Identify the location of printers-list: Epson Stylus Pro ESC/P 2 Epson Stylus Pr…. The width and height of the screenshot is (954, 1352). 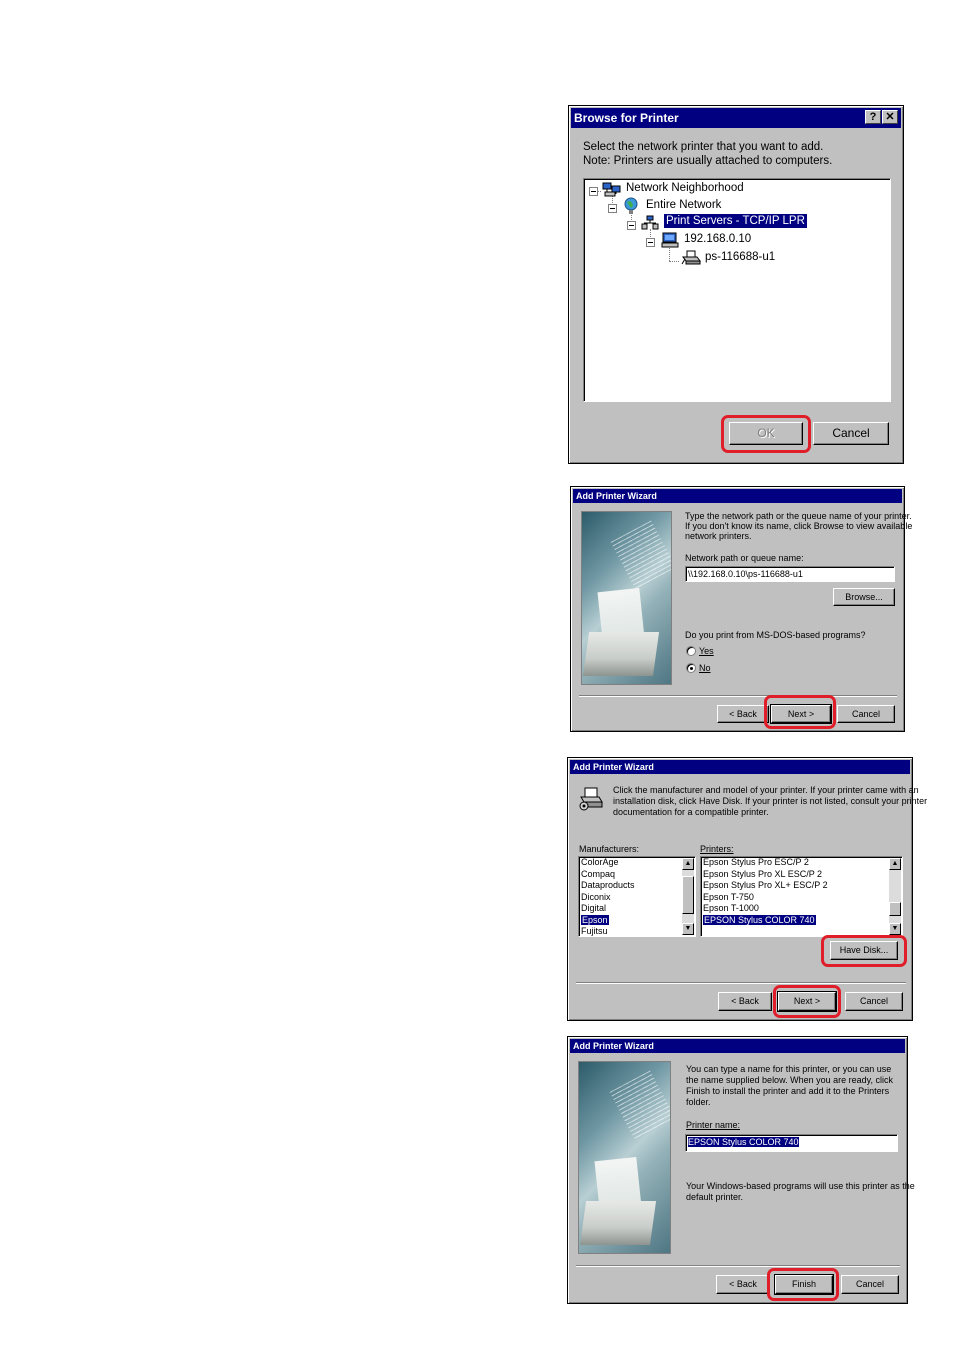
(801, 896).